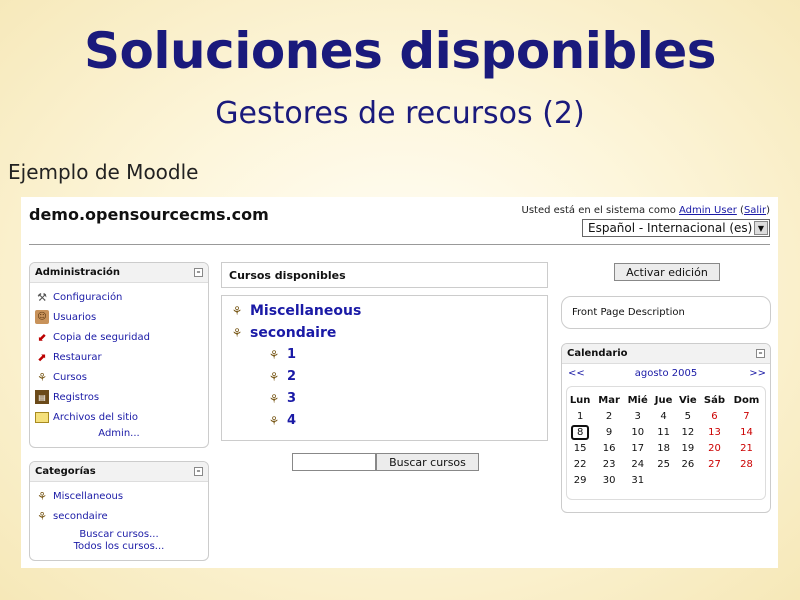 This screenshot has width=800, height=600. I want to click on admin-item-restaurar: ⬈ Restaurar, so click(121, 357).